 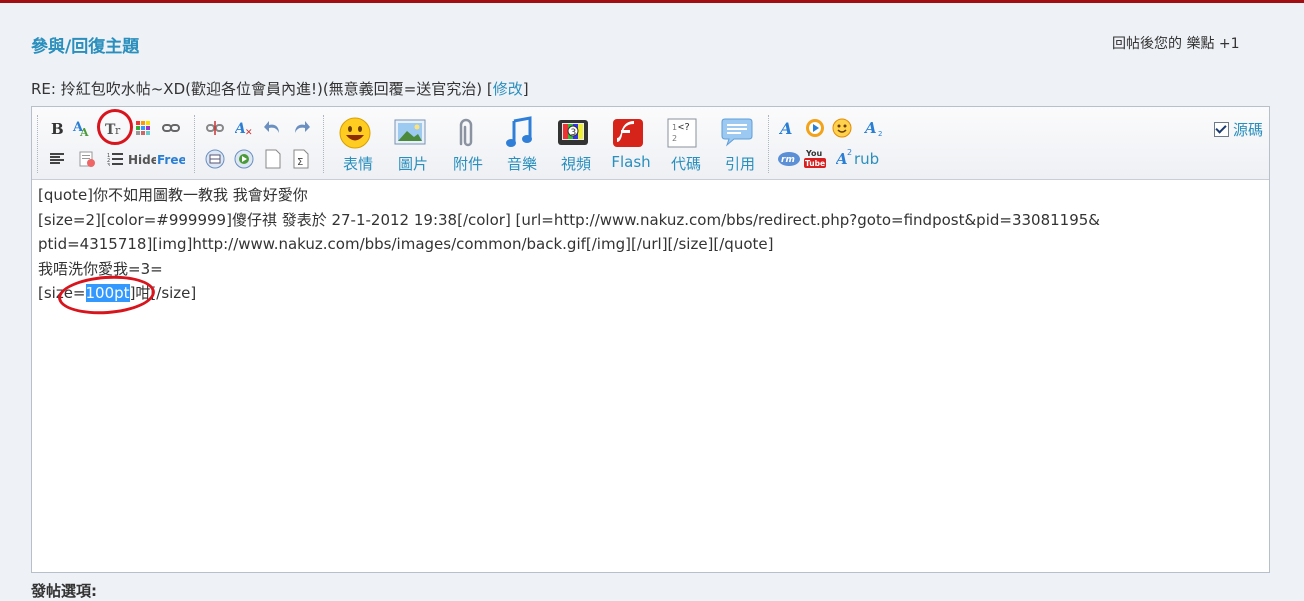 What do you see at coordinates (522, 163) in the screenshot?
I see `music-button-label: 音樂` at bounding box center [522, 163].